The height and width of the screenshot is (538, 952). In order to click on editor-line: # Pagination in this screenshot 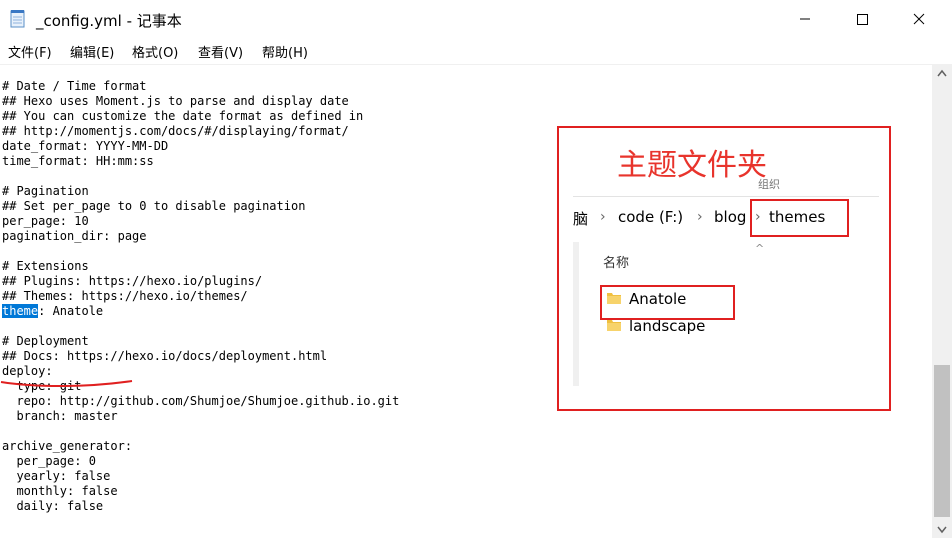, I will do `click(45, 191)`.